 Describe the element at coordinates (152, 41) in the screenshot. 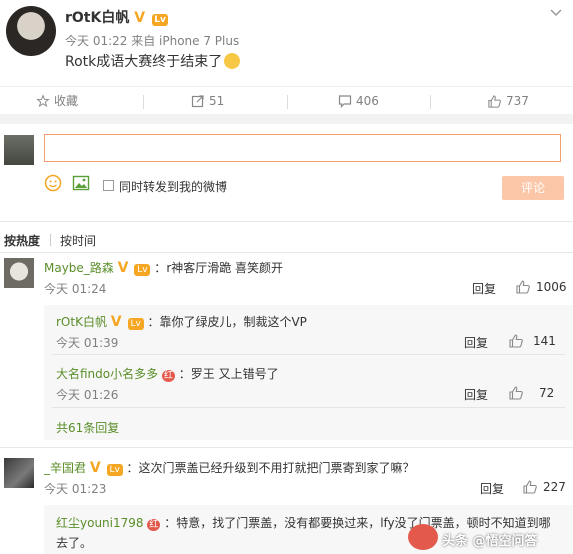

I see `post-meta: 今天 01:22 来自 iPhone 7 Plus` at that location.